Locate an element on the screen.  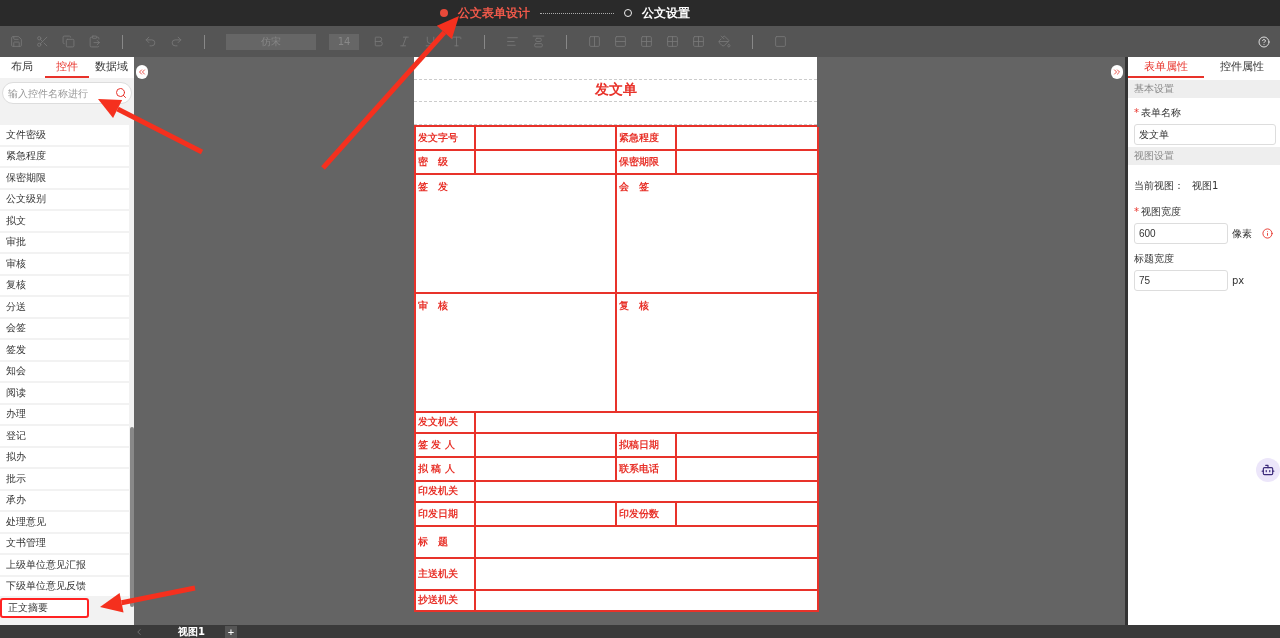
form-label: 拟稿日期 is located at coordinates (647, 446).